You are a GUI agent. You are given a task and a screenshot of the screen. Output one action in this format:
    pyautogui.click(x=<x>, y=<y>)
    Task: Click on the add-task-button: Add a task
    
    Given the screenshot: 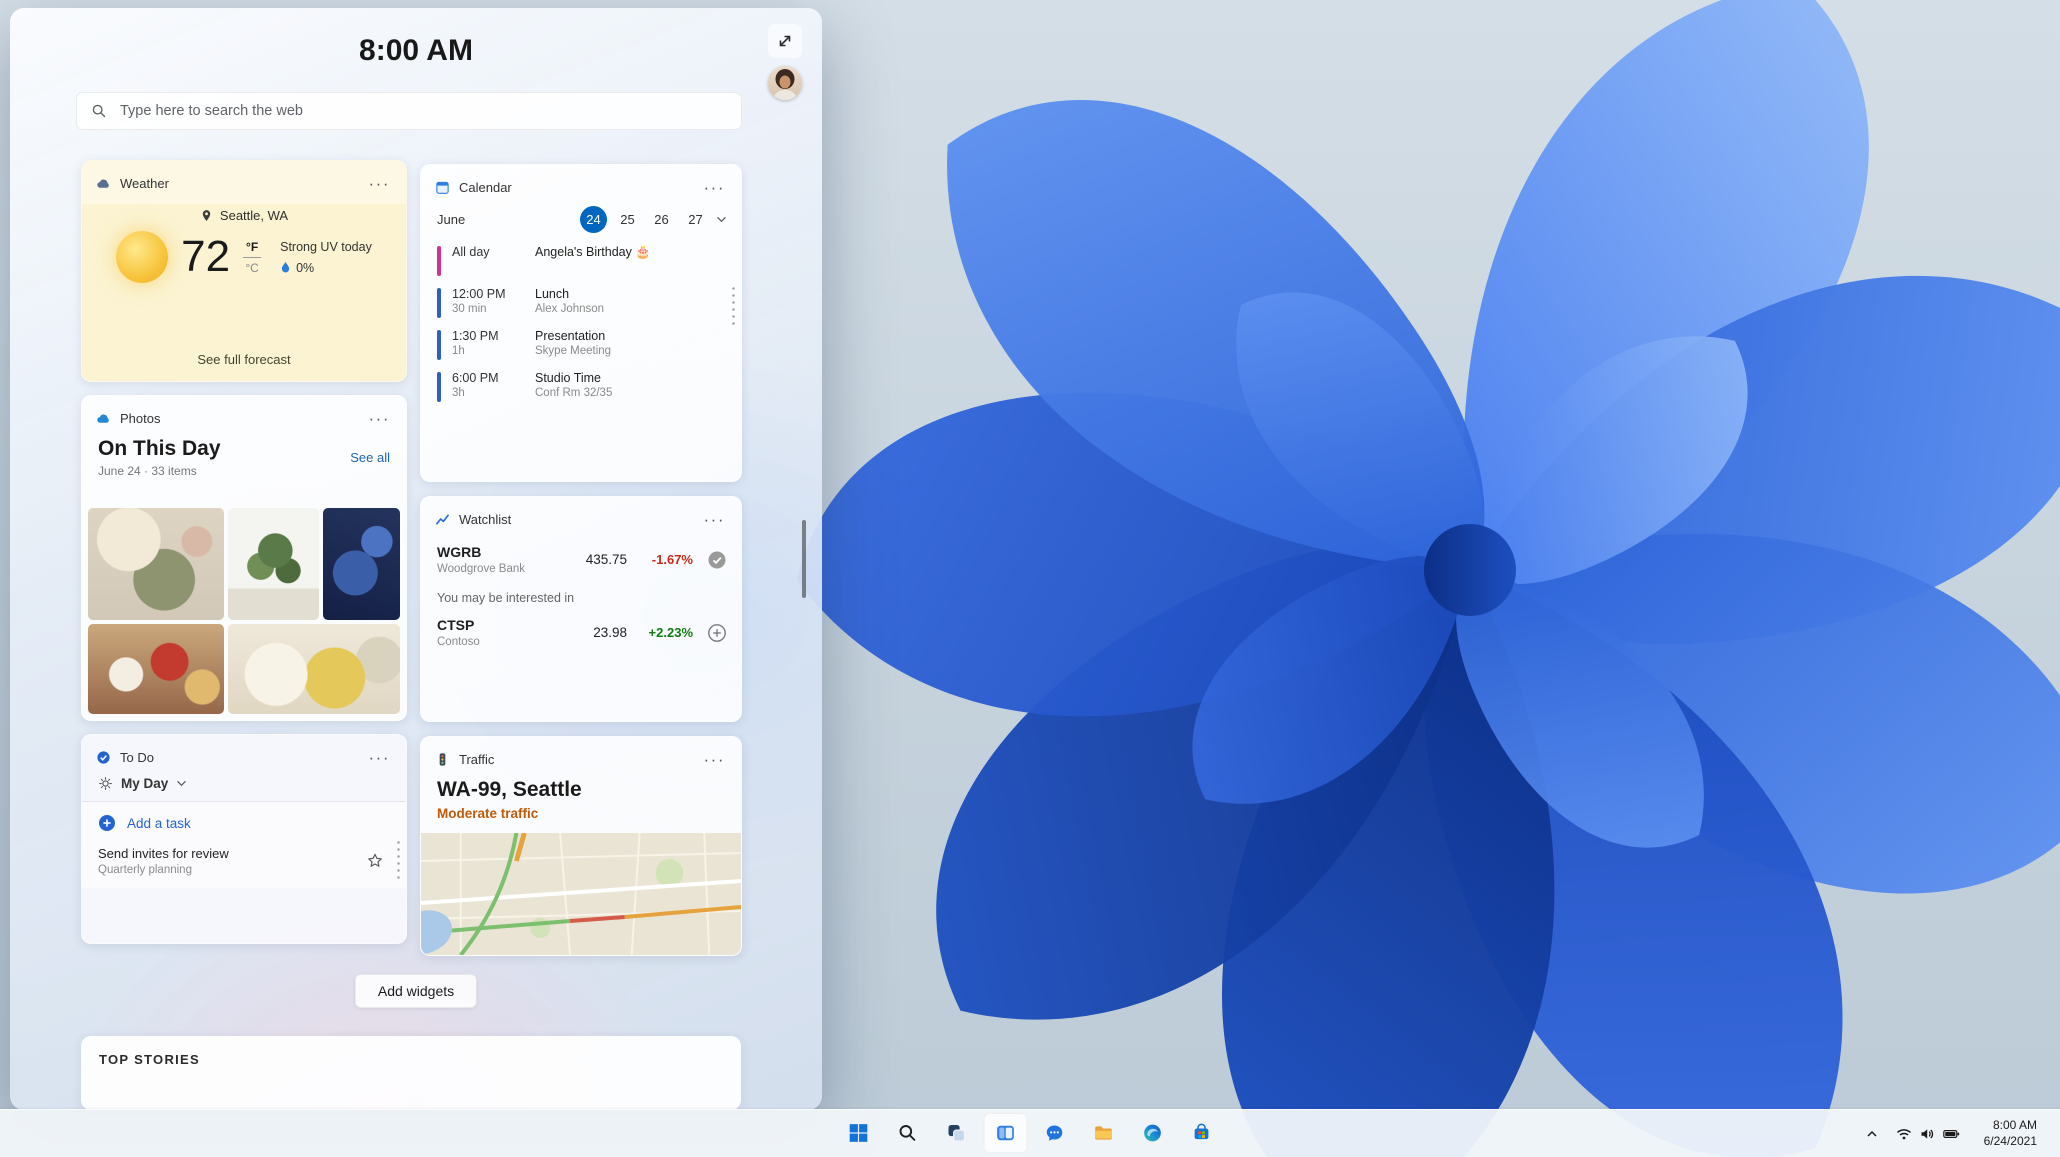 What is the action you would take?
    pyautogui.click(x=244, y=821)
    